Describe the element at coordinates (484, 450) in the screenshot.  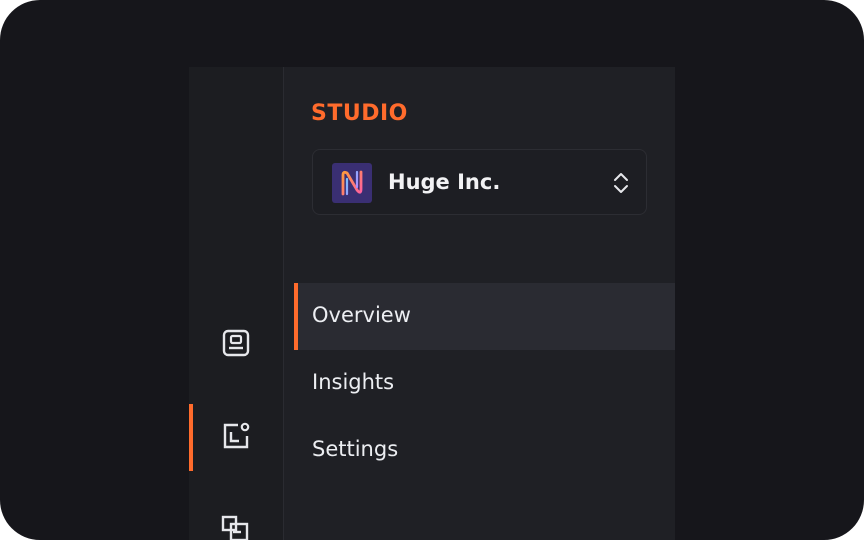
I see `nav-item-settings: Settings` at that location.